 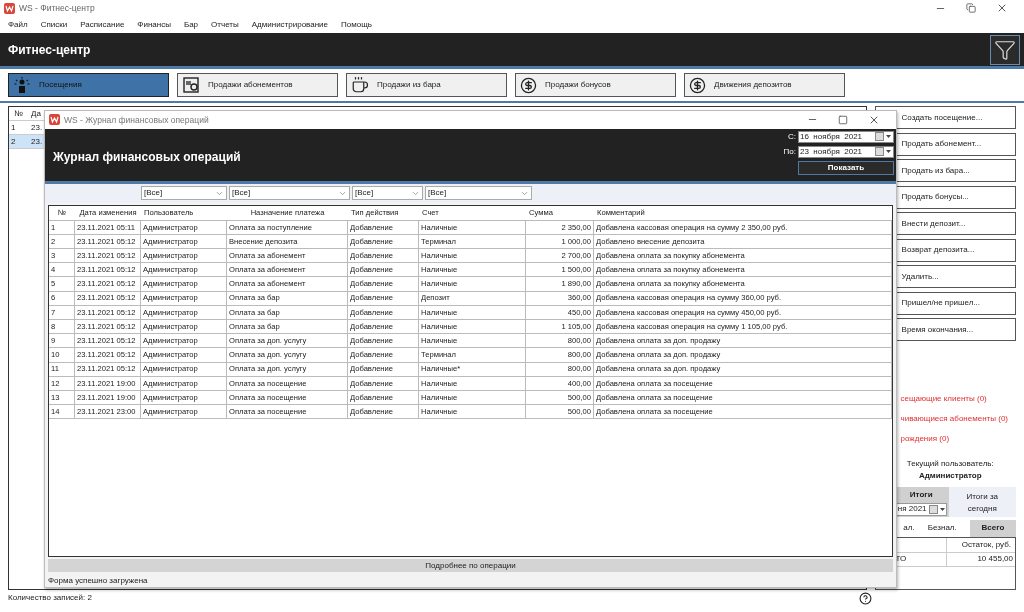 I want to click on totals-tab-label: Итоги, so click(x=921, y=494).